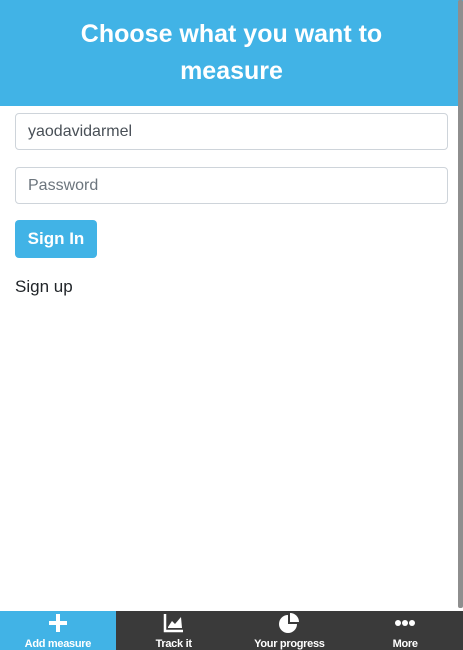  What do you see at coordinates (231, 287) in the screenshot?
I see `sign-up-link: Sign up` at bounding box center [231, 287].